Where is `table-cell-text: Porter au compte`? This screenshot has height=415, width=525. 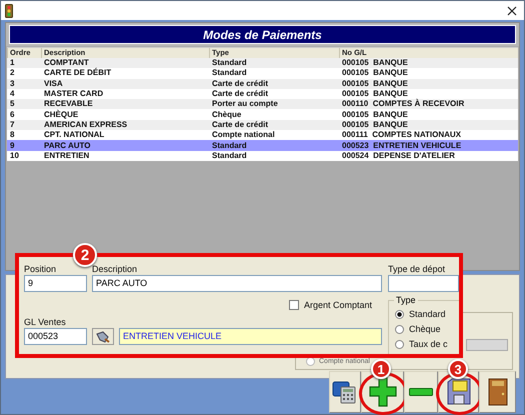 table-cell-text: Porter au compte is located at coordinates (245, 104).